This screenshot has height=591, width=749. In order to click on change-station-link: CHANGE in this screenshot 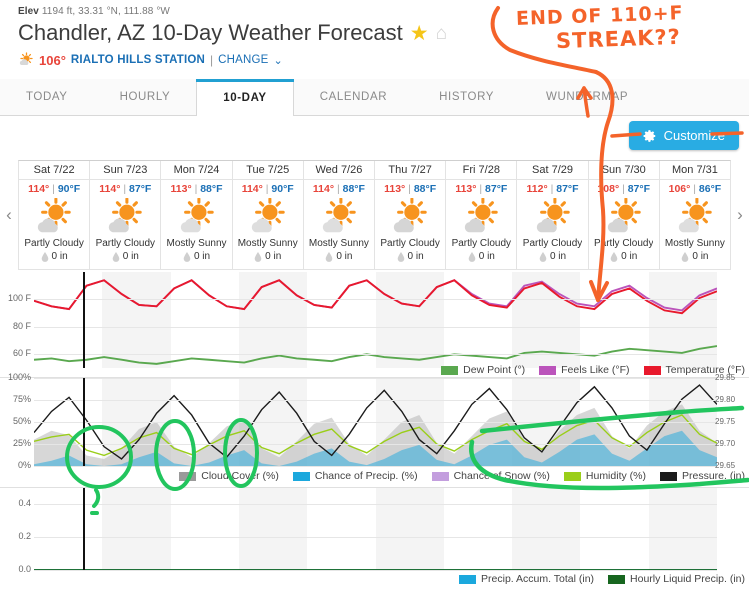, I will do `click(243, 60)`.